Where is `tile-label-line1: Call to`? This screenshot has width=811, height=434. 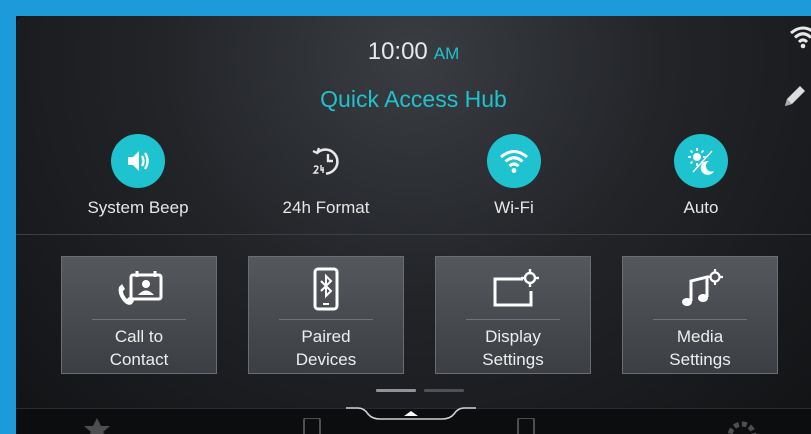 tile-label-line1: Call to is located at coordinates (139, 336).